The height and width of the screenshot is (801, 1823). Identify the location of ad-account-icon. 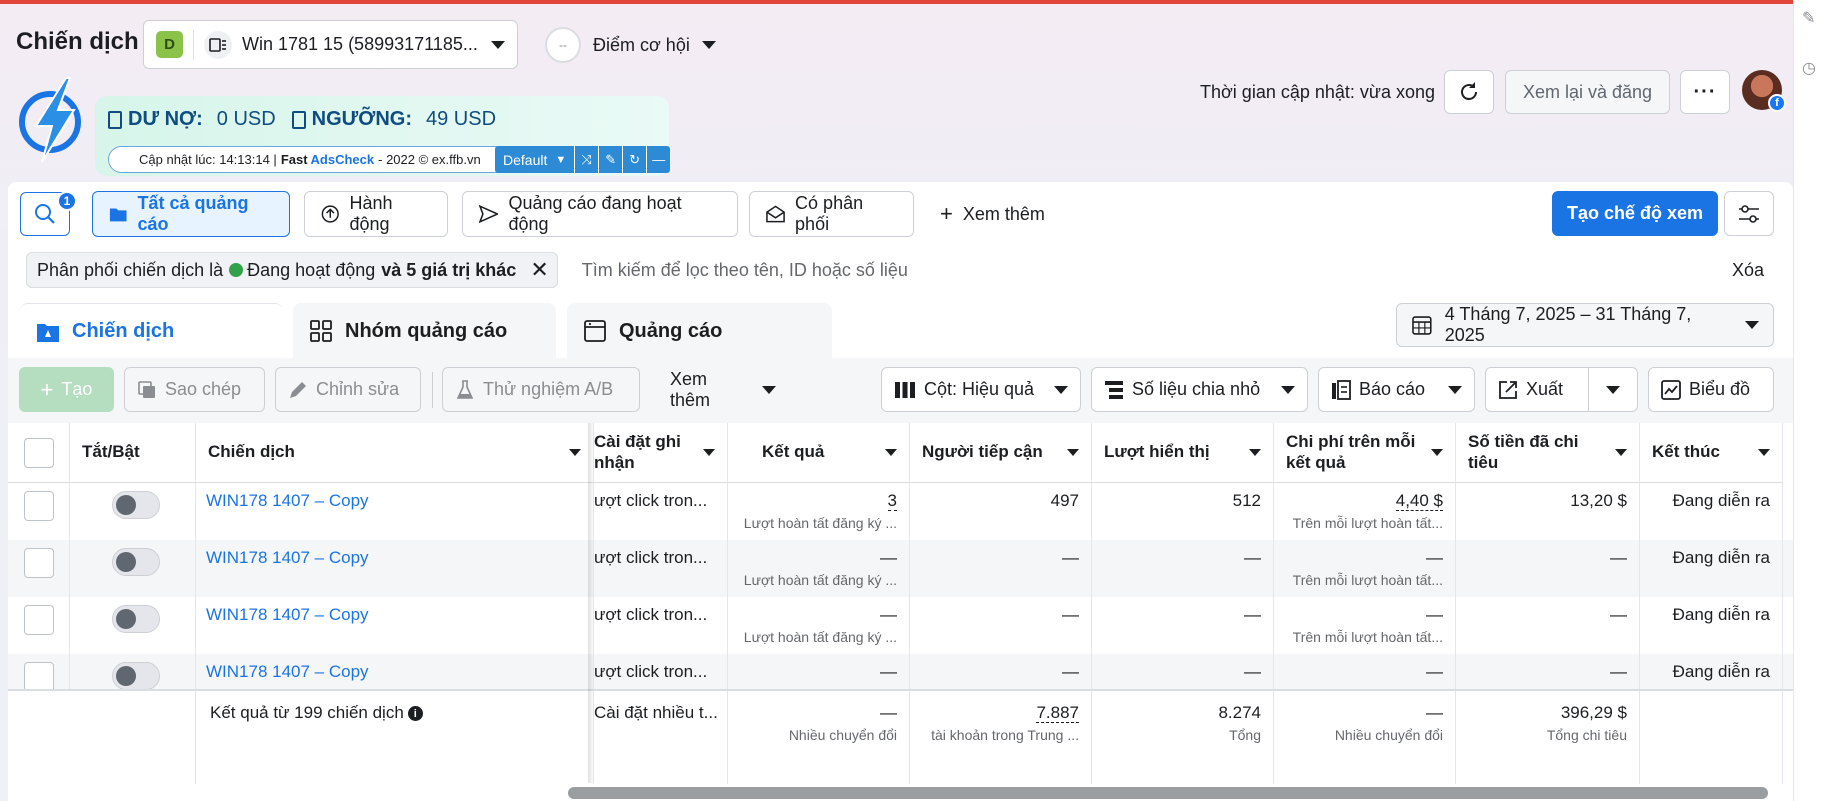
(218, 44).